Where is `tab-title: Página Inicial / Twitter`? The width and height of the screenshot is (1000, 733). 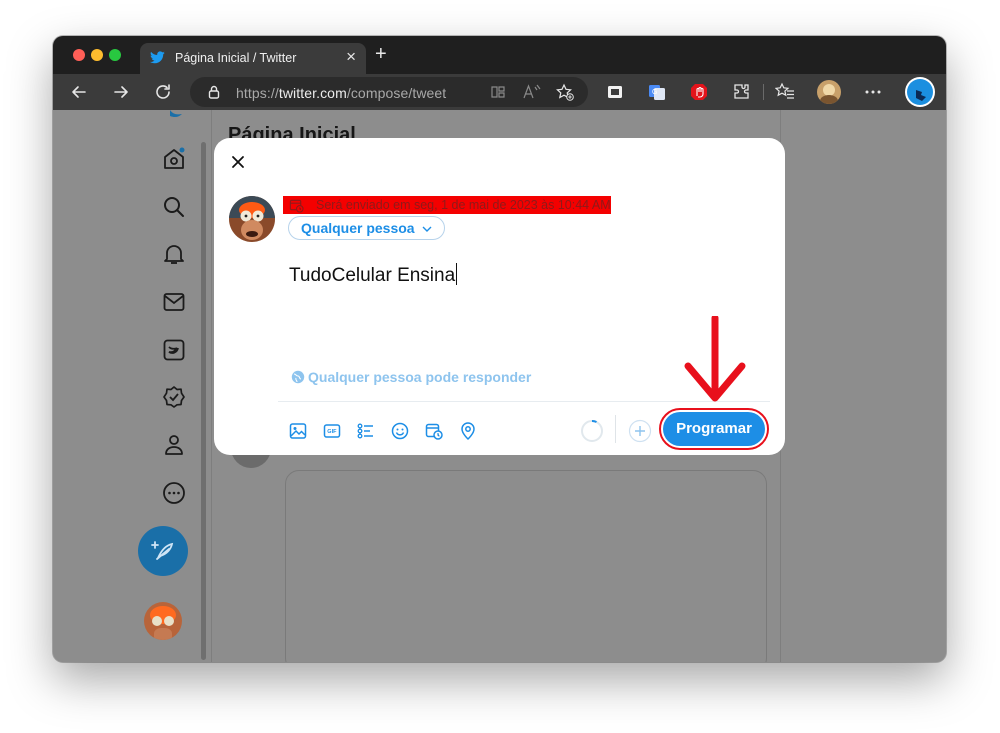 tab-title: Página Inicial / Twitter is located at coordinates (236, 58).